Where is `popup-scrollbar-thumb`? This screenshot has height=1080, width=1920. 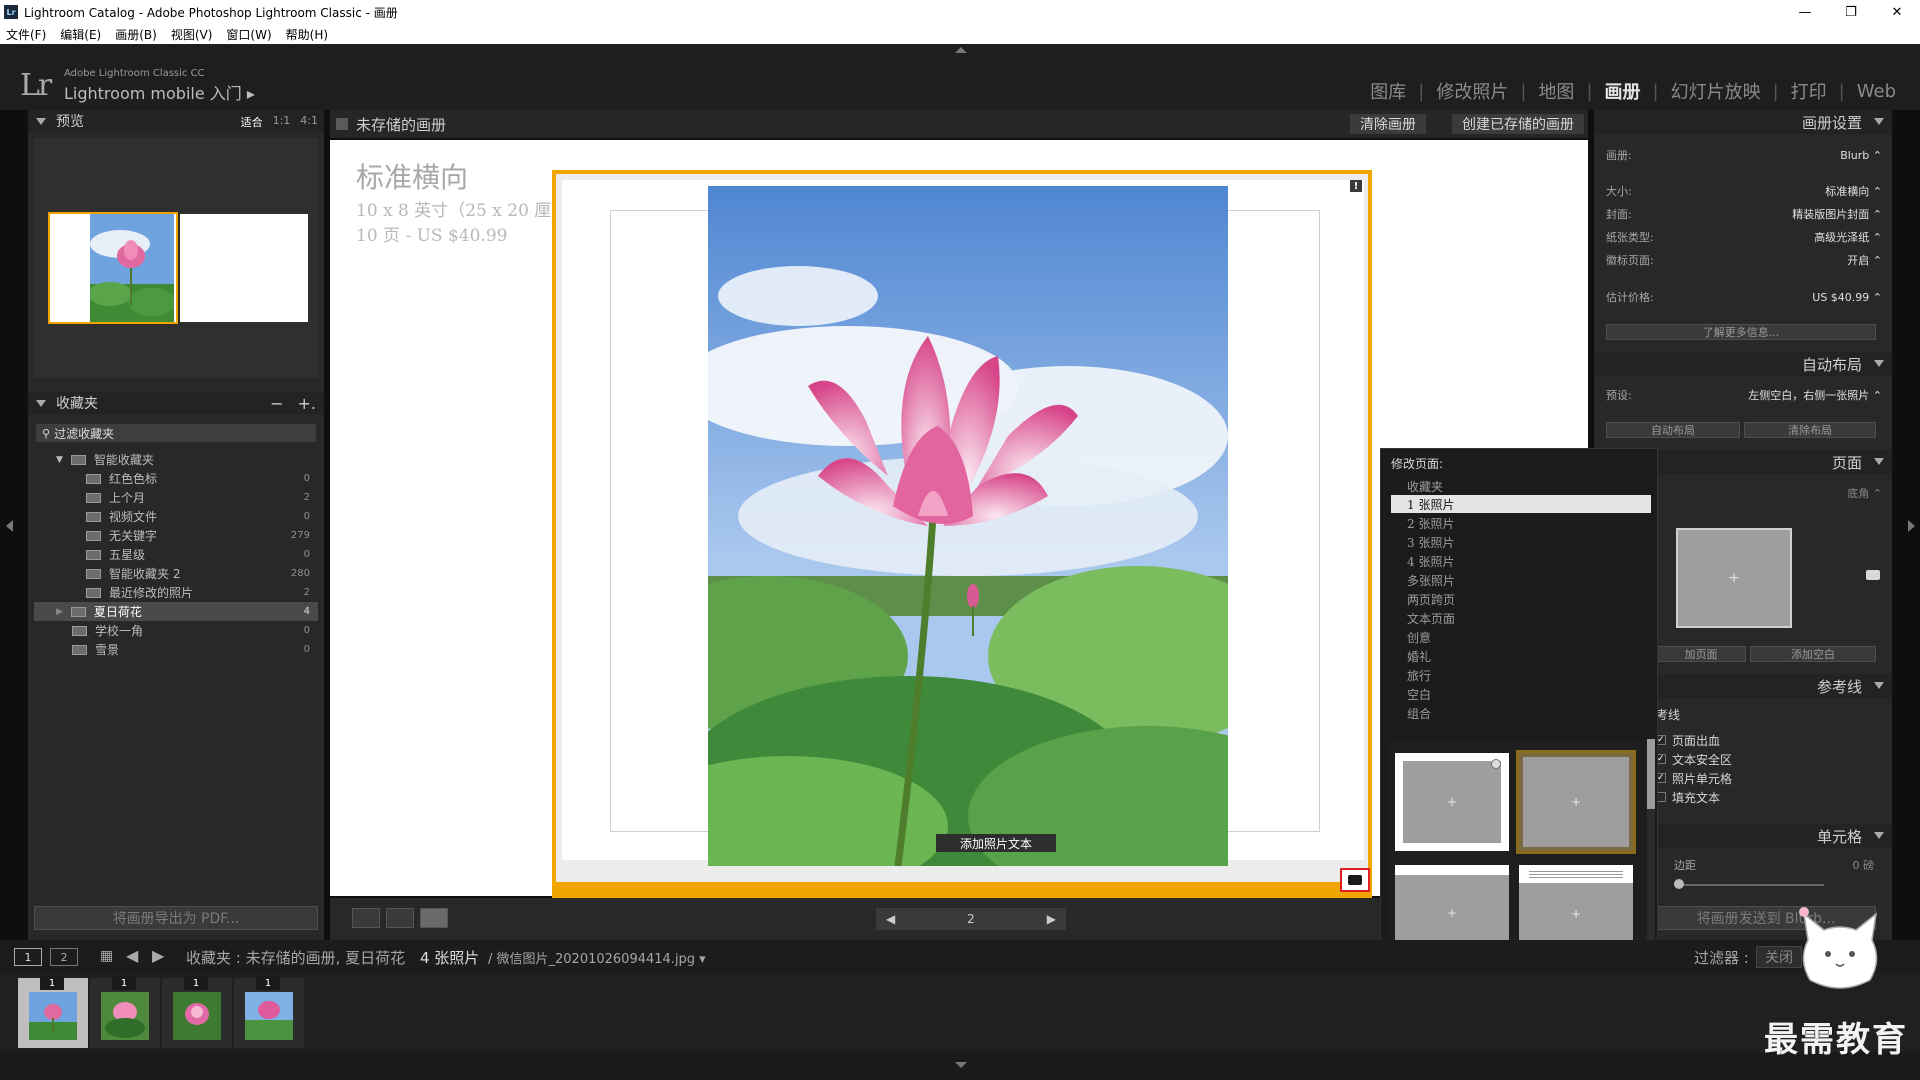
popup-scrollbar-thumb is located at coordinates (1651, 774).